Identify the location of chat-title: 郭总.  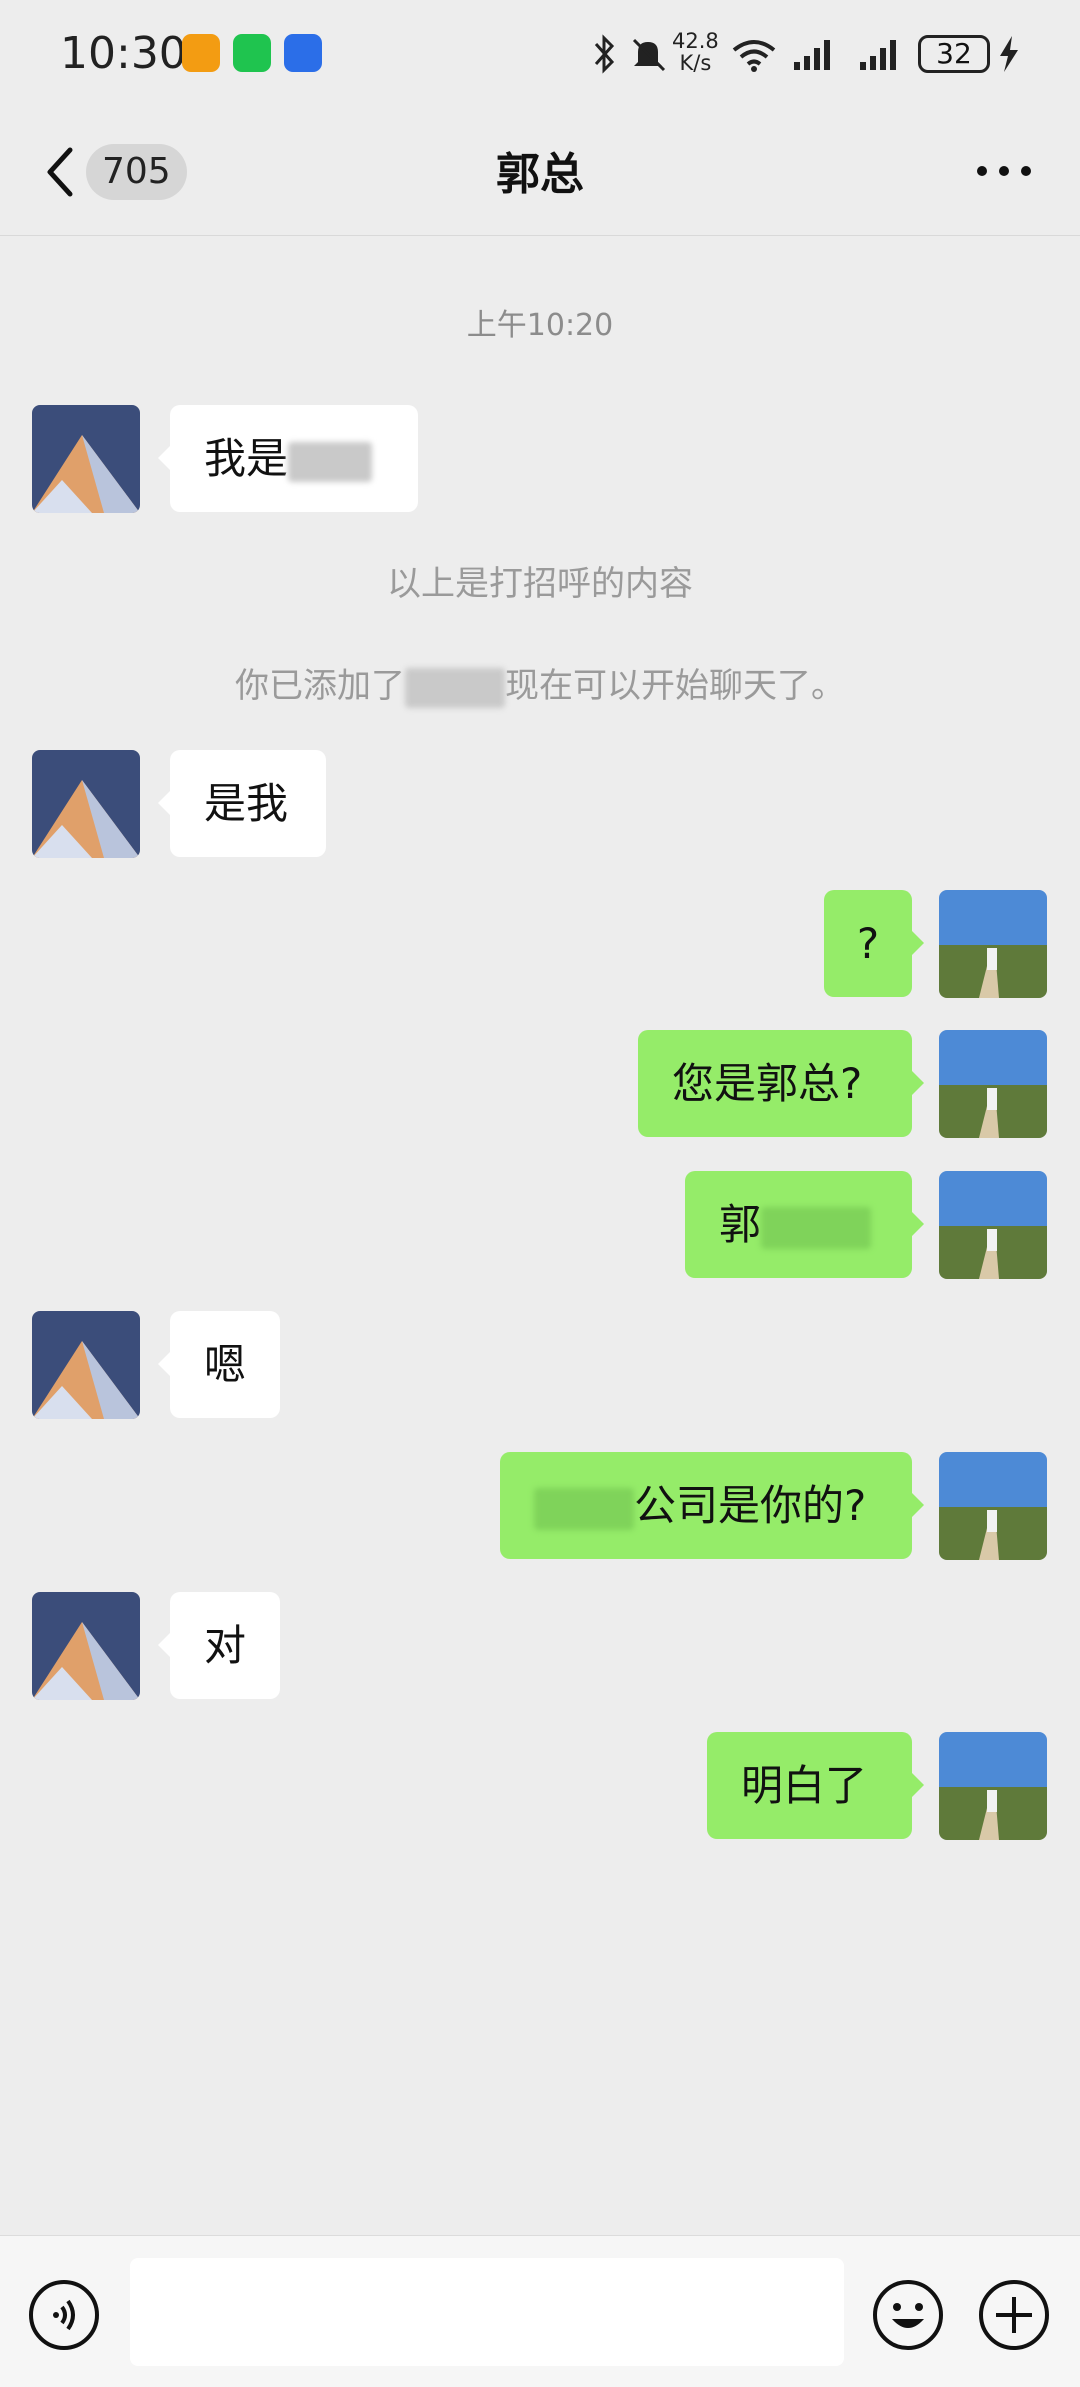
(540, 174).